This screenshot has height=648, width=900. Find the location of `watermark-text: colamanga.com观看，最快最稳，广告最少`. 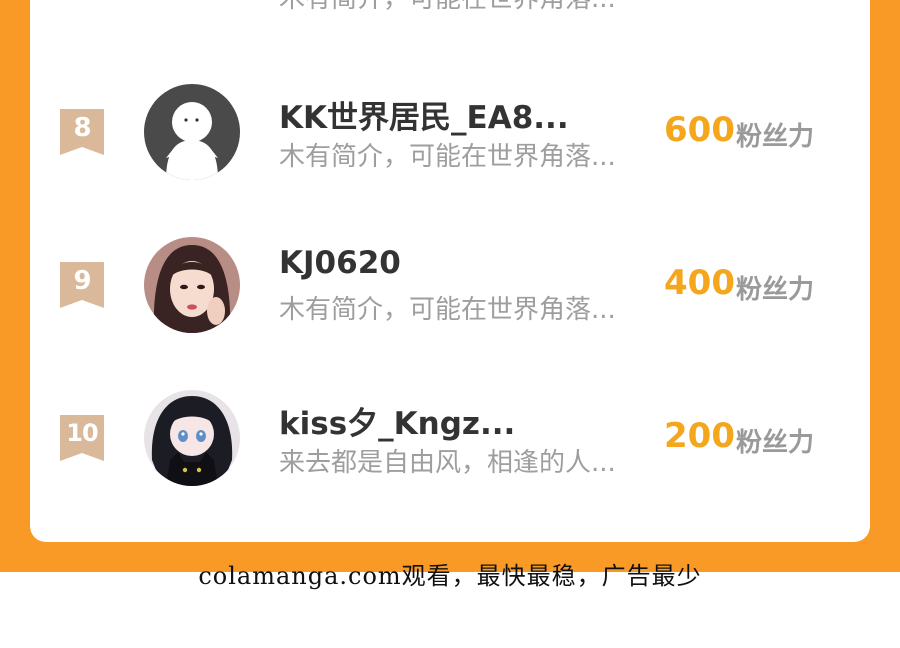

watermark-text: colamanga.com观看，最快最稳，广告最少 is located at coordinates (450, 576).